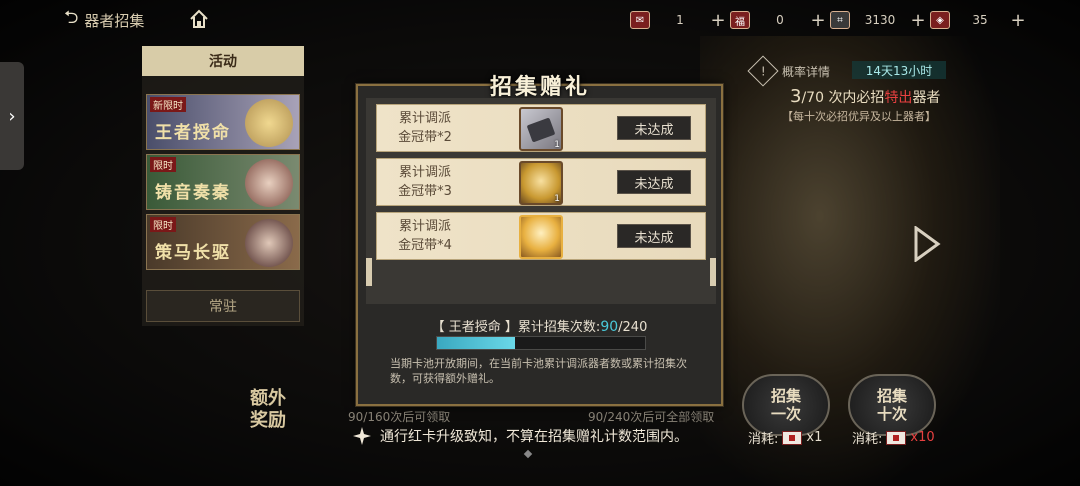  What do you see at coordinates (268, 409) in the screenshot?
I see `extra-reward-label: 额外 奖励` at bounding box center [268, 409].